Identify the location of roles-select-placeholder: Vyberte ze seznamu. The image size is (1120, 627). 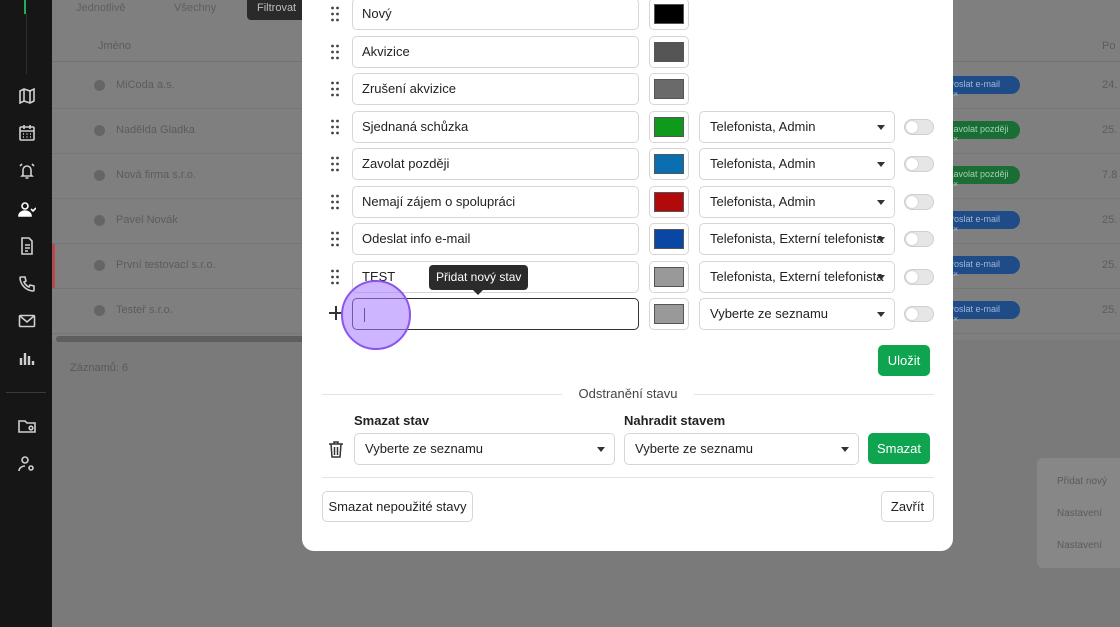
(769, 313).